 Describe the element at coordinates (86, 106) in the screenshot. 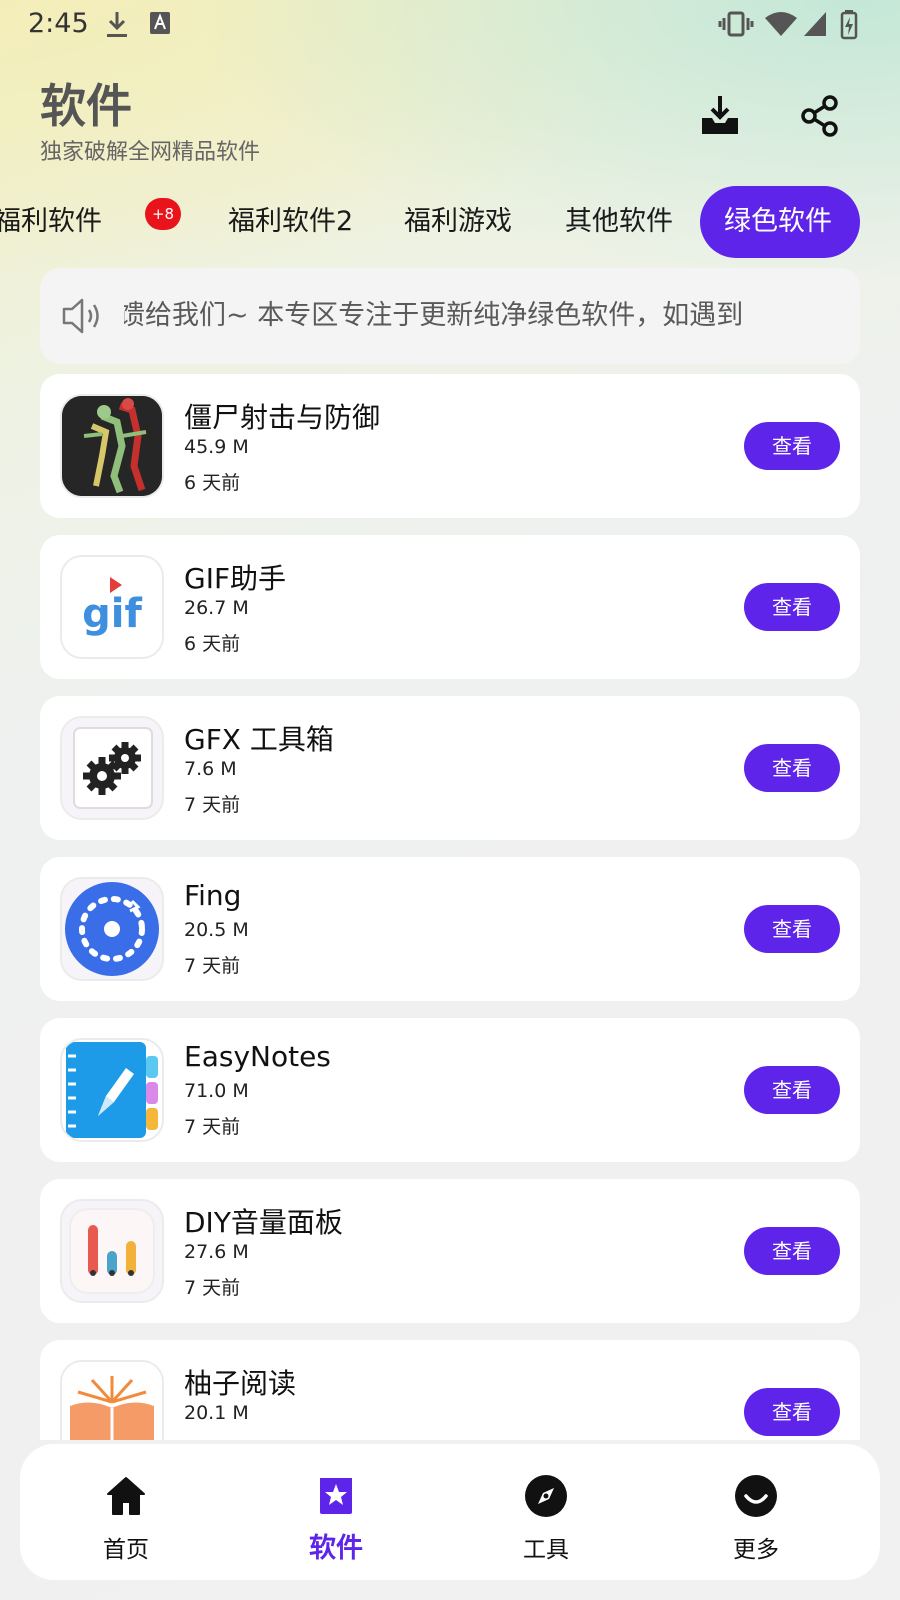

I see `page-title: 软件` at that location.